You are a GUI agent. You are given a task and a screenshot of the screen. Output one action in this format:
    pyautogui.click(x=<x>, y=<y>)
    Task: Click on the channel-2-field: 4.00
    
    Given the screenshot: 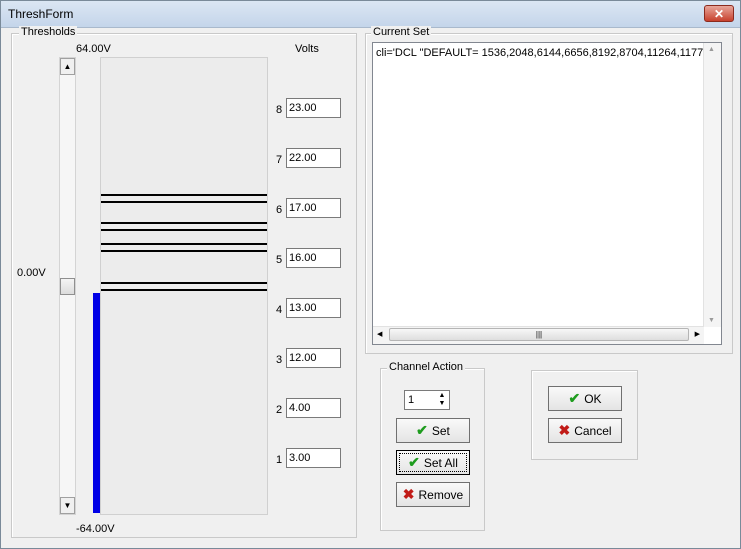 What is the action you would take?
    pyautogui.click(x=313, y=408)
    